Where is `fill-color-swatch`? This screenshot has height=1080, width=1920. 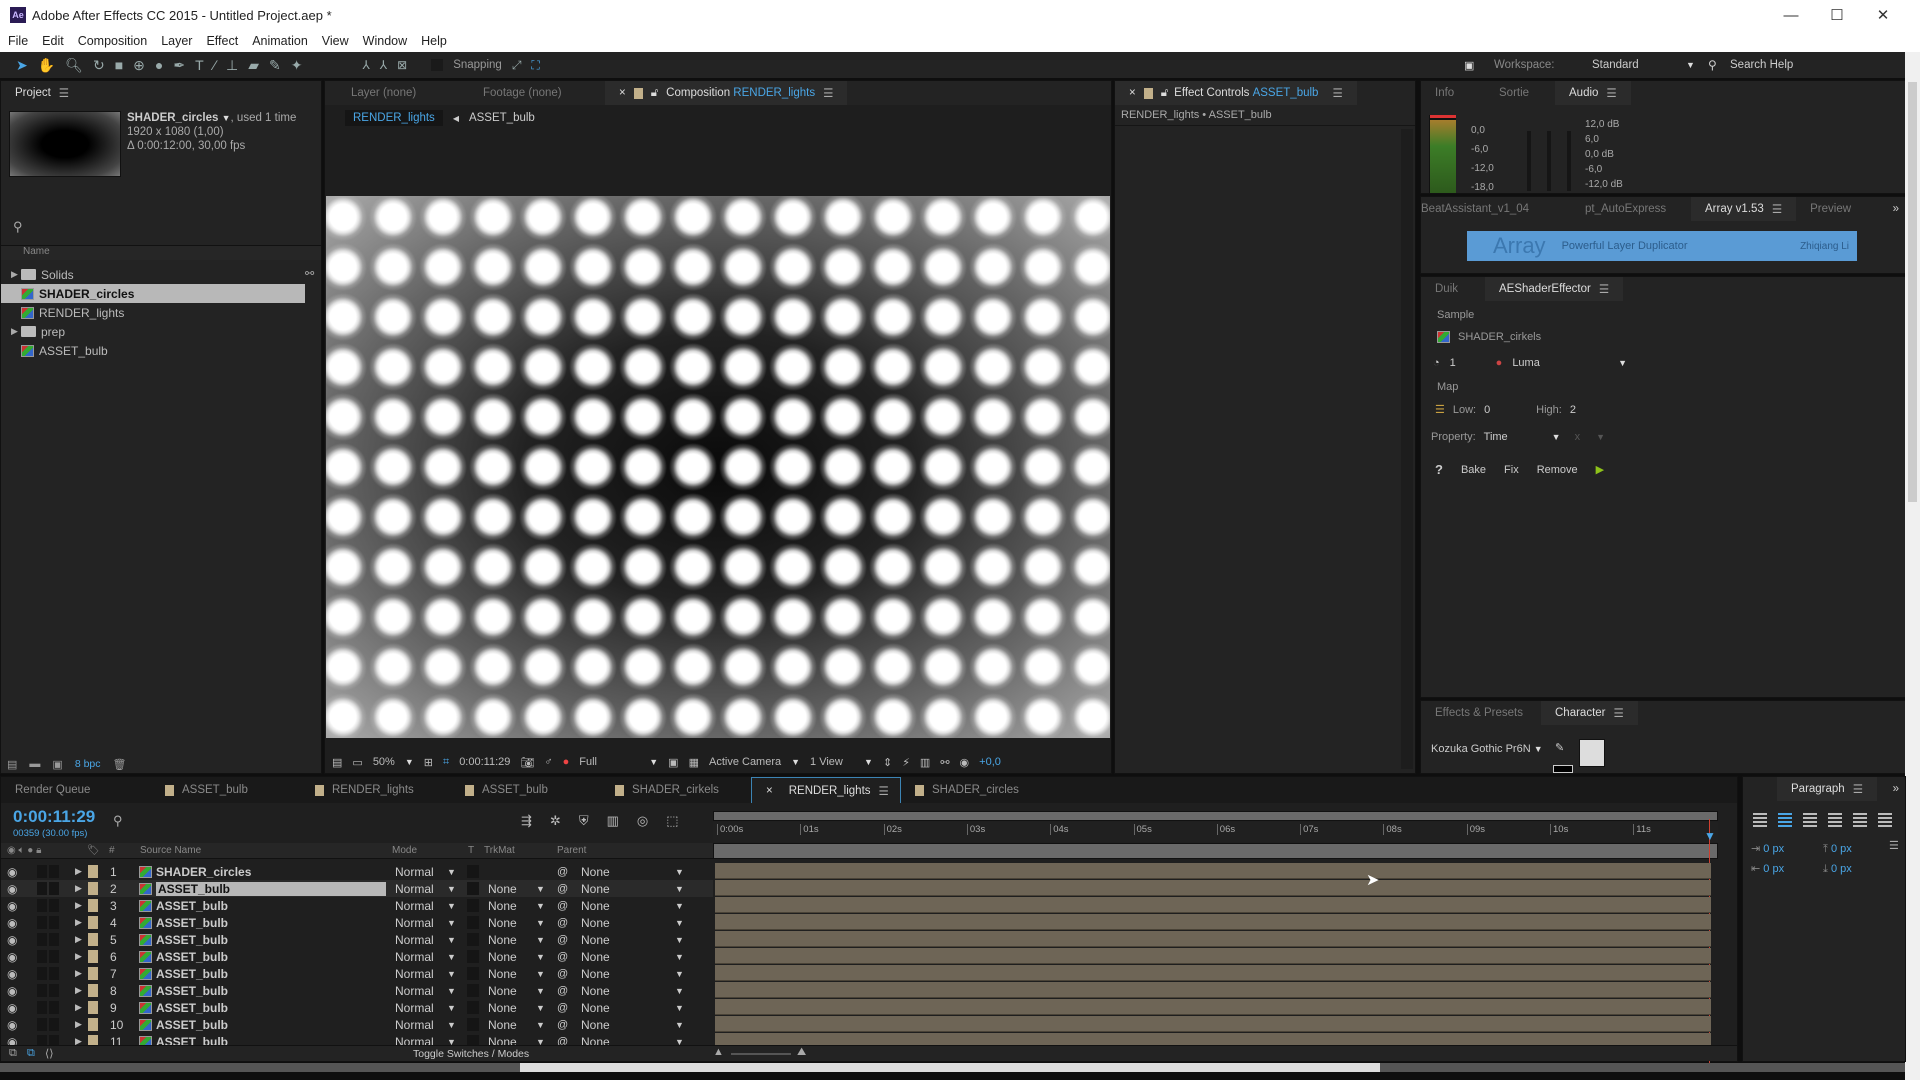
fill-color-swatch is located at coordinates (1592, 753).